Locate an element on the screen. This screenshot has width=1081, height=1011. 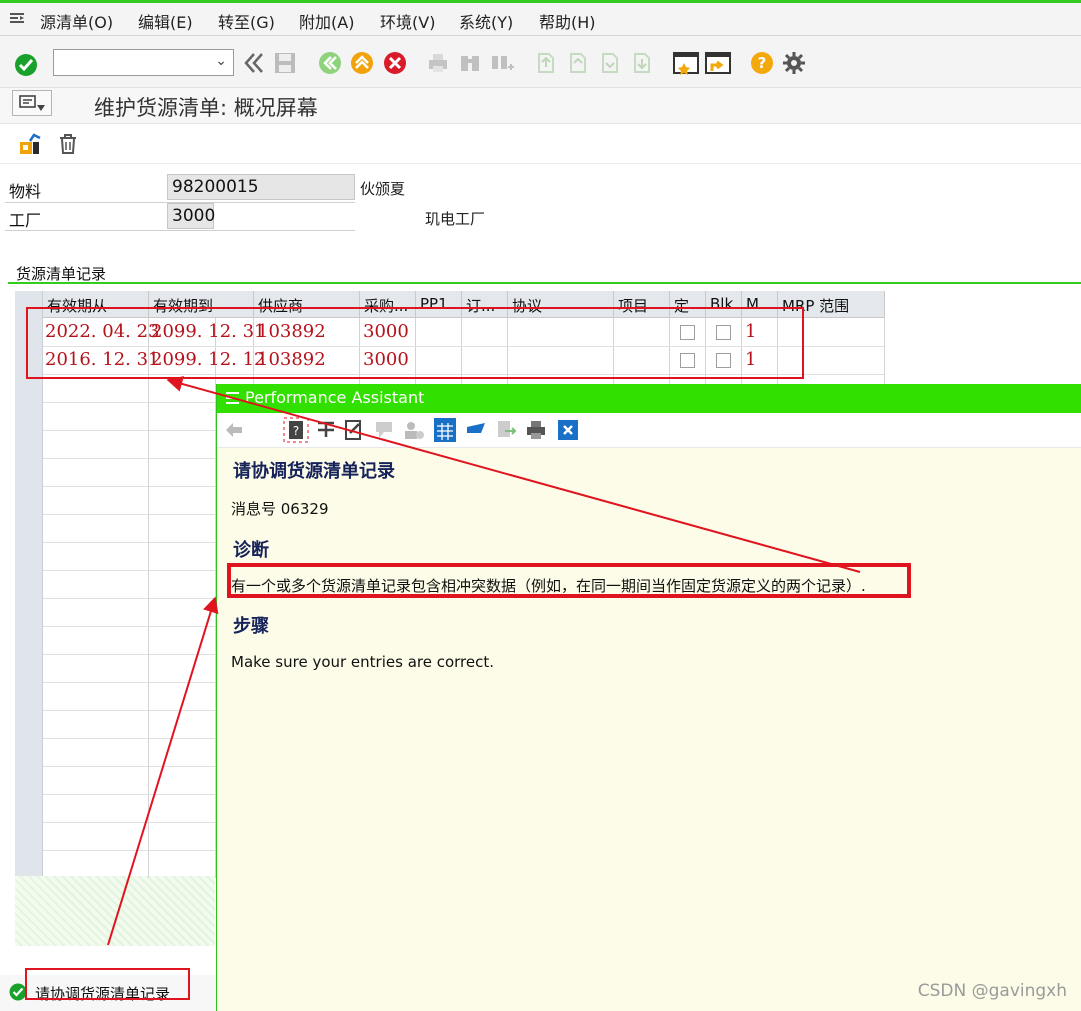
annotation-box-rows is located at coordinates (415, 343).